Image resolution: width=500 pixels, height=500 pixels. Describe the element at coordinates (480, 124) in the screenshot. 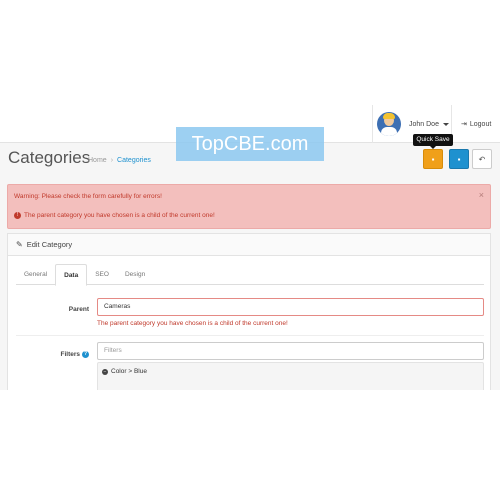

I see `logout-label: Logout` at that location.